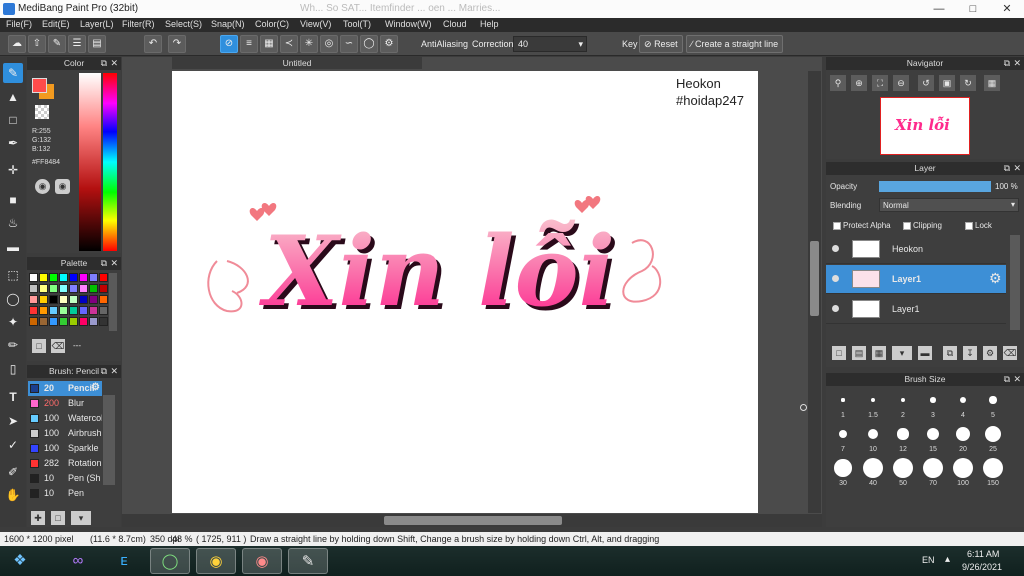 The width and height of the screenshot is (1024, 576). Describe the element at coordinates (13, 299) in the screenshot. I see `lasso-tool-icon: ◯` at that location.